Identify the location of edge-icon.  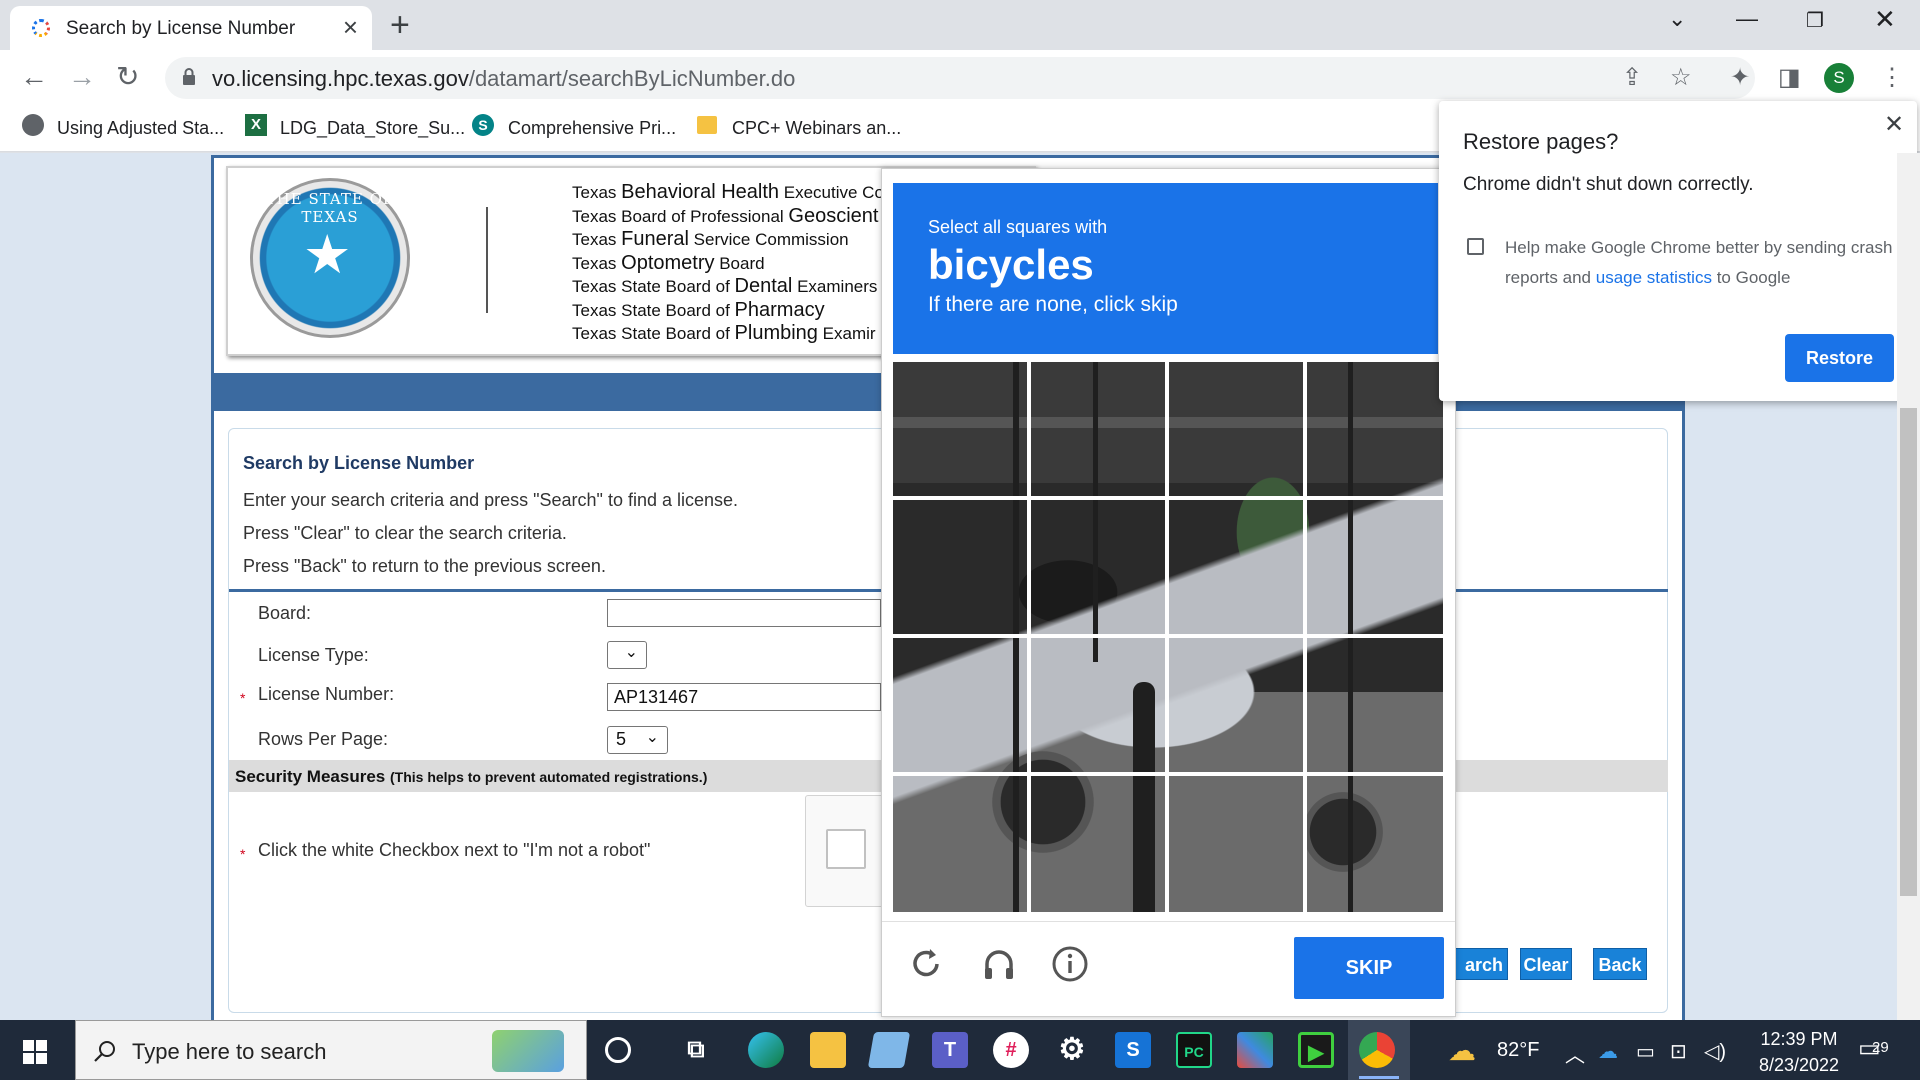
(766, 1050).